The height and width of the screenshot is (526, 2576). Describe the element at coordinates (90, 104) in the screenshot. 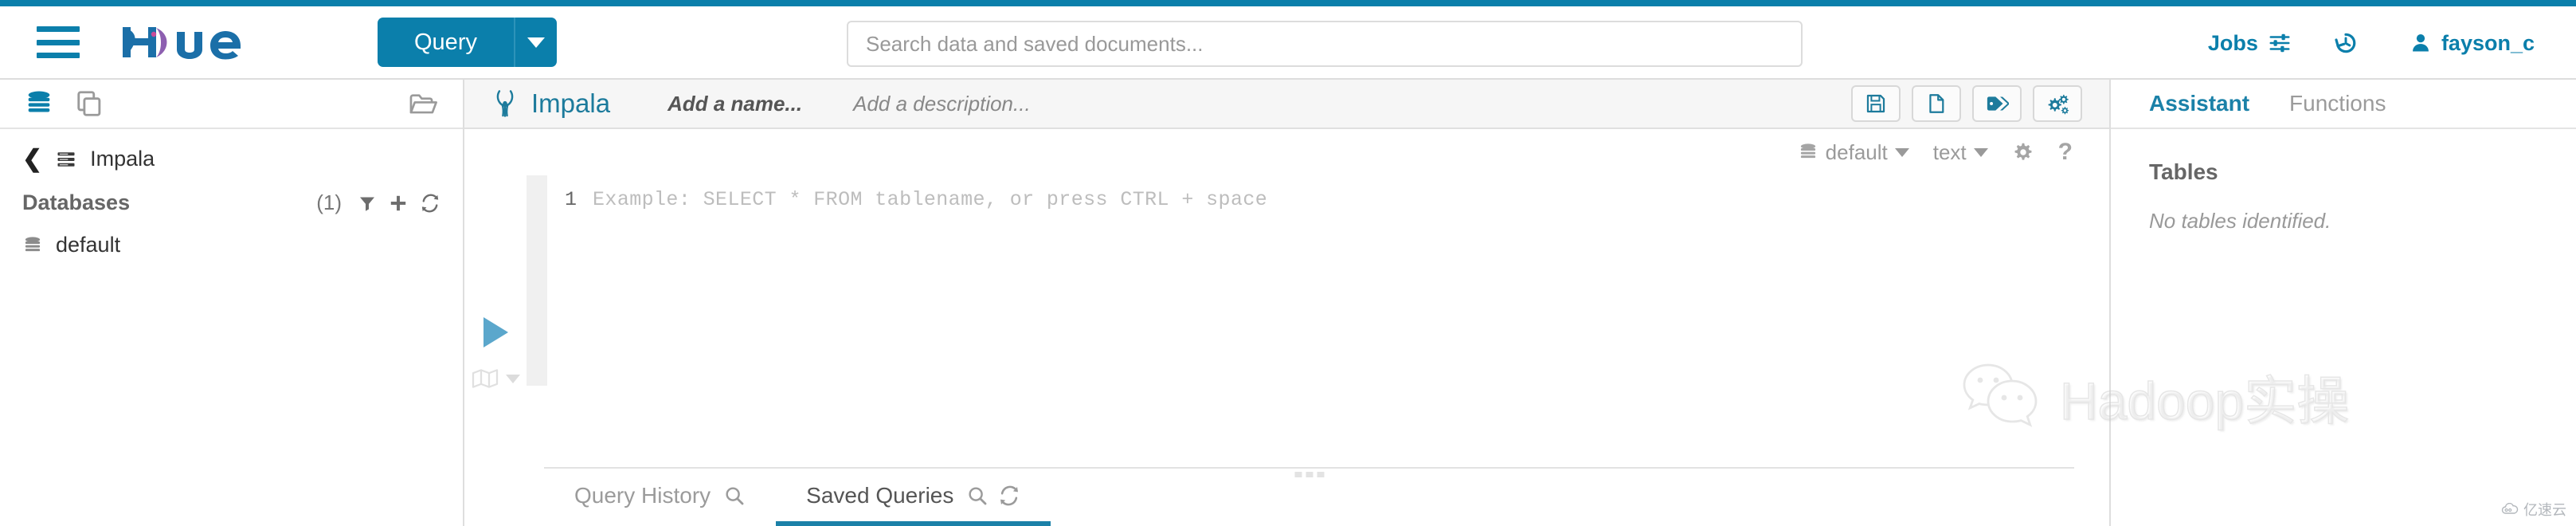

I see `documents-icon` at that location.